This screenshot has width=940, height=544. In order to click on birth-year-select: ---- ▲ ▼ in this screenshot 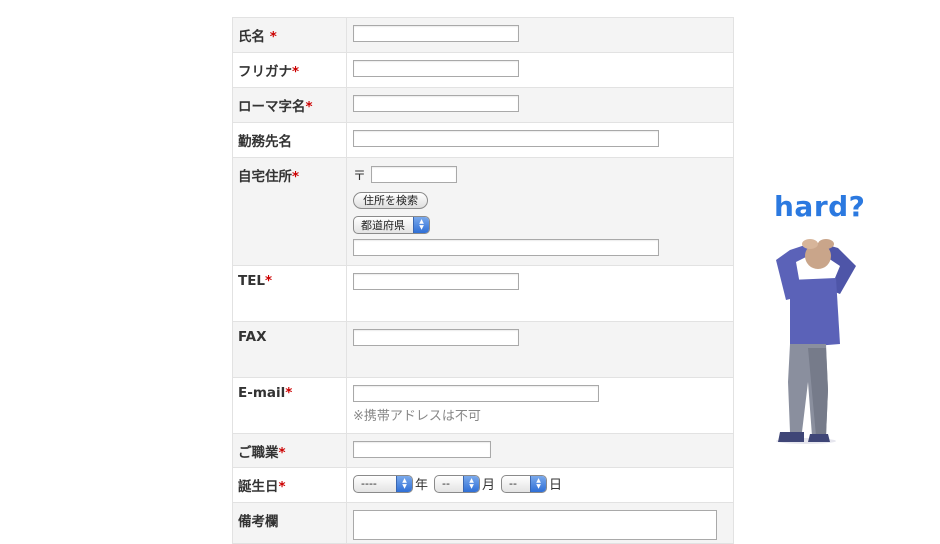, I will do `click(383, 483)`.